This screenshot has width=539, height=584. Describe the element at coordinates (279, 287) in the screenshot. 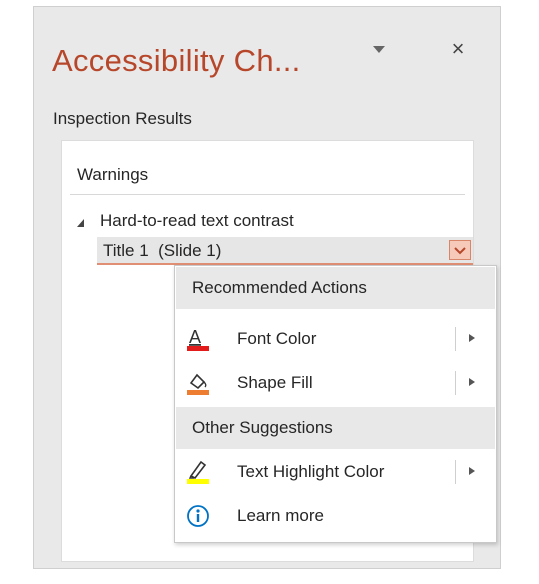

I see `recommended-actions-label: Recommended Actions` at that location.